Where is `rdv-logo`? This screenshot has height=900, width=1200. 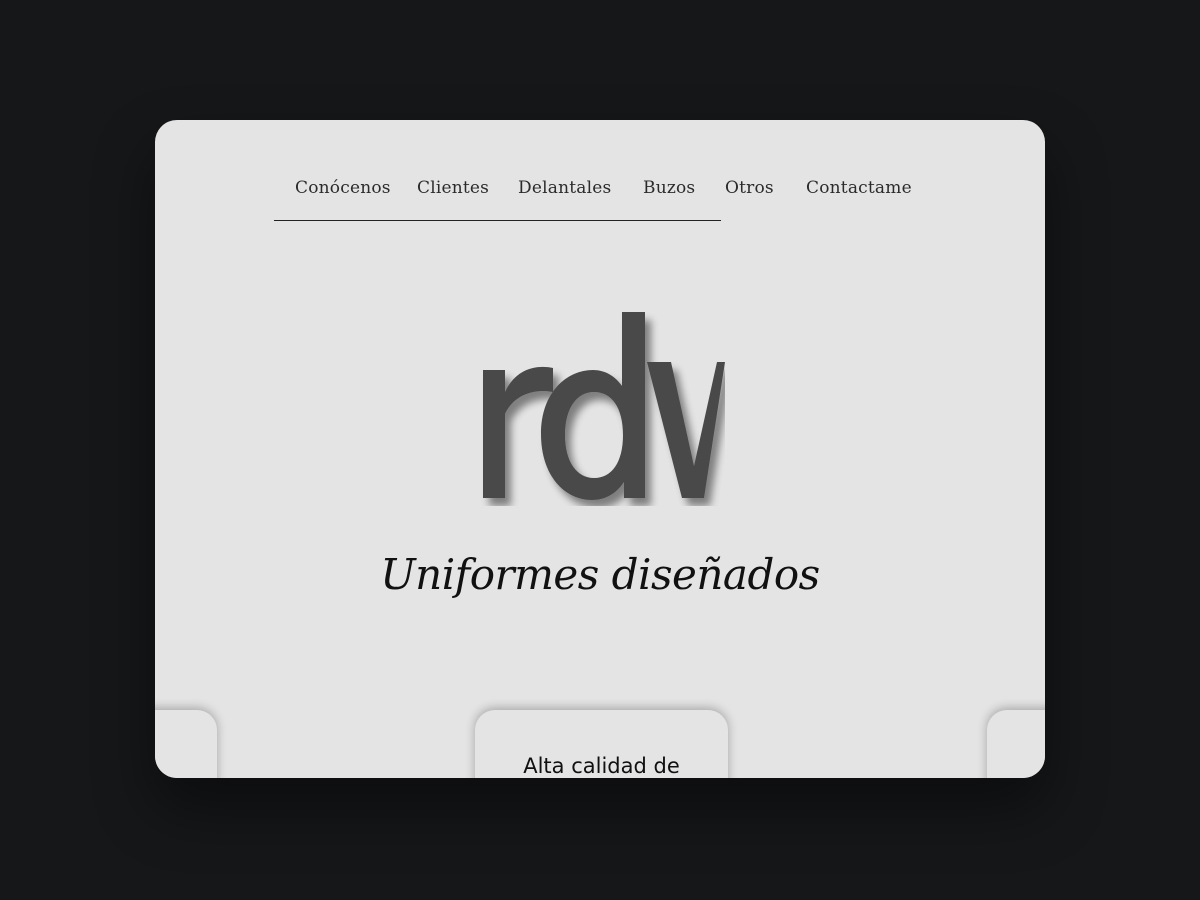 rdv-logo is located at coordinates (604, 406).